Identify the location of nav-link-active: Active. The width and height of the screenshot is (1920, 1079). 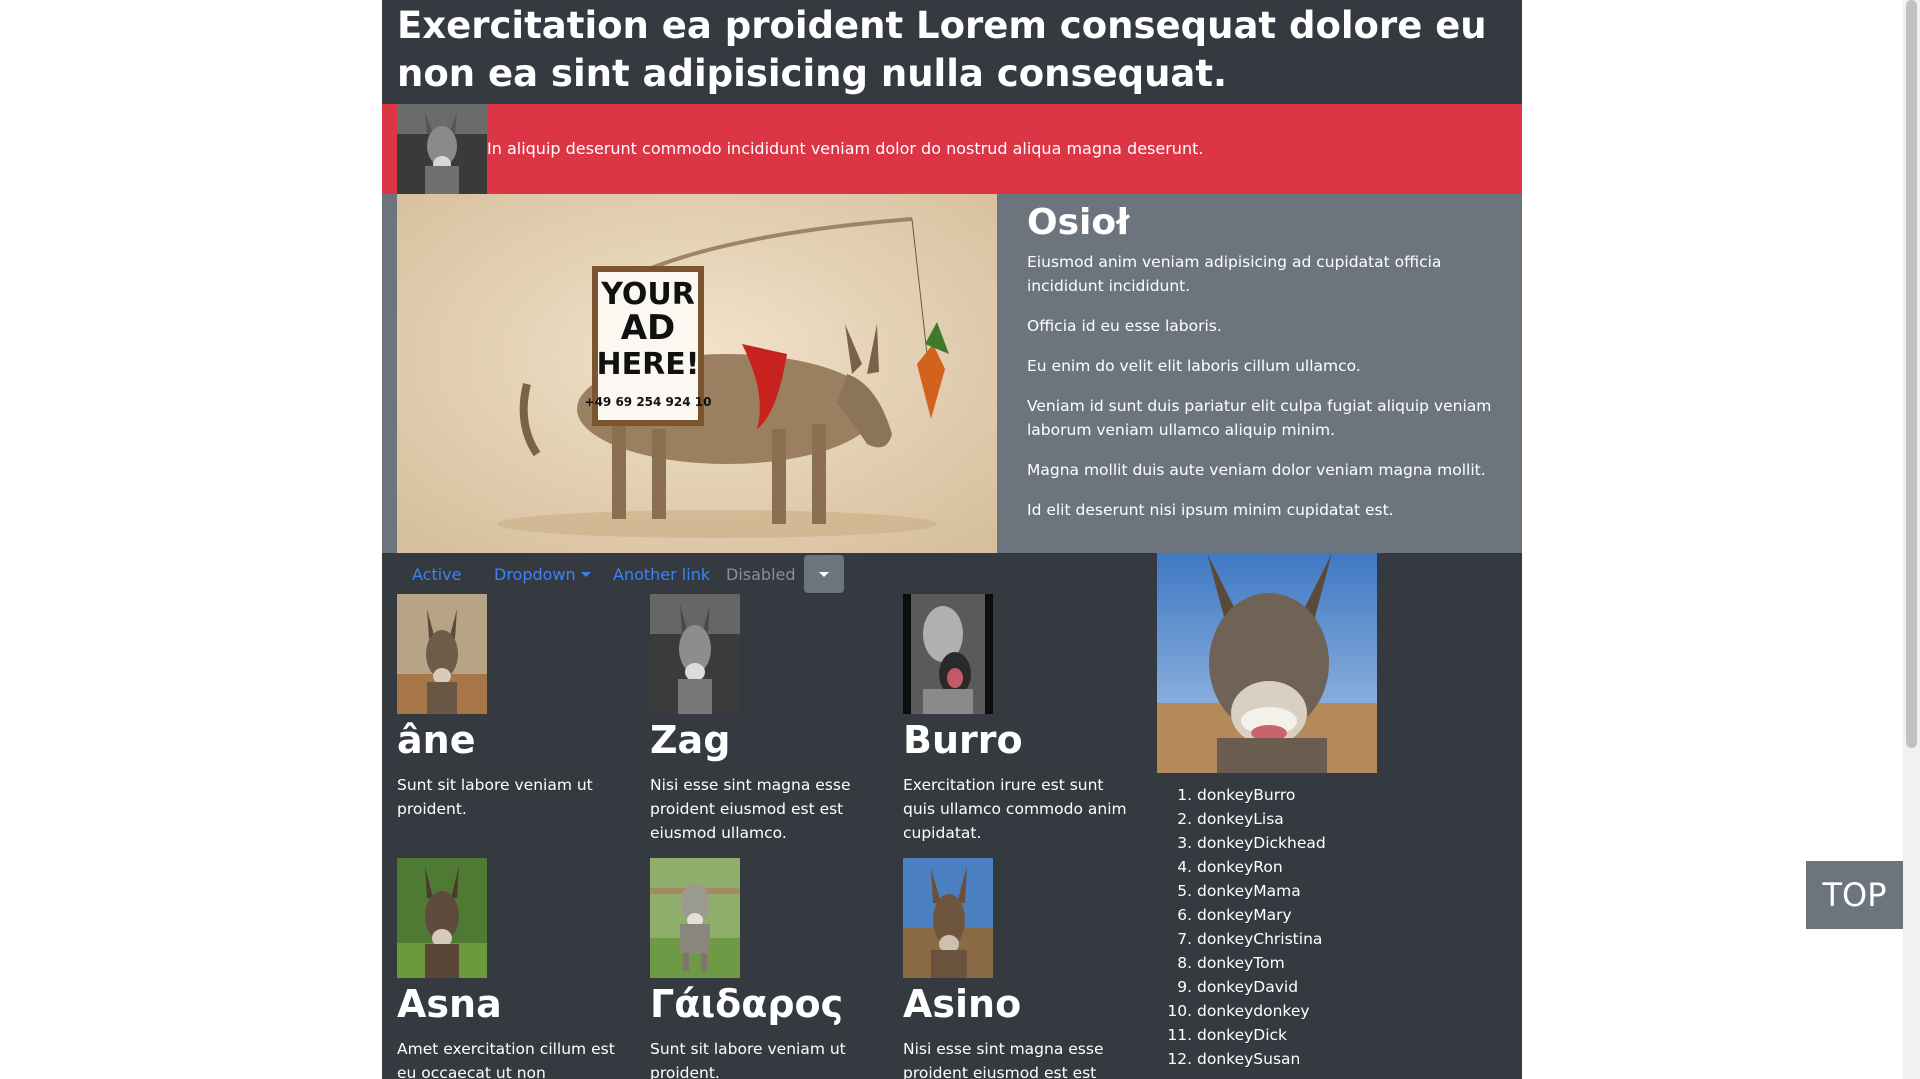
(437, 575).